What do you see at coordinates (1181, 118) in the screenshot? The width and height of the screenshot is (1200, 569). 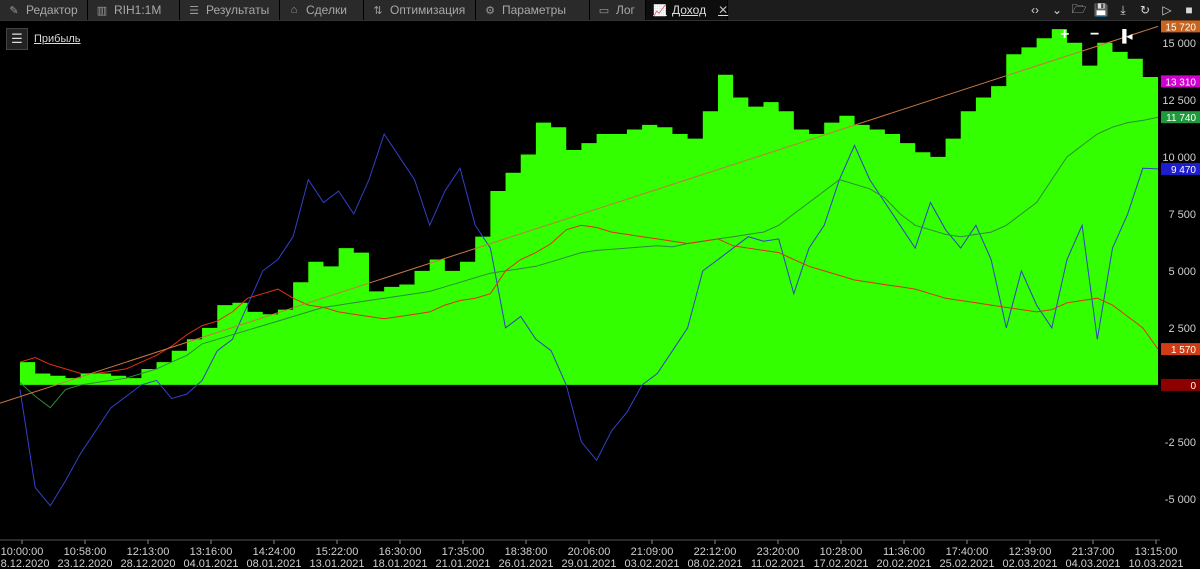 I see `value-badge-label: 11 740` at bounding box center [1181, 118].